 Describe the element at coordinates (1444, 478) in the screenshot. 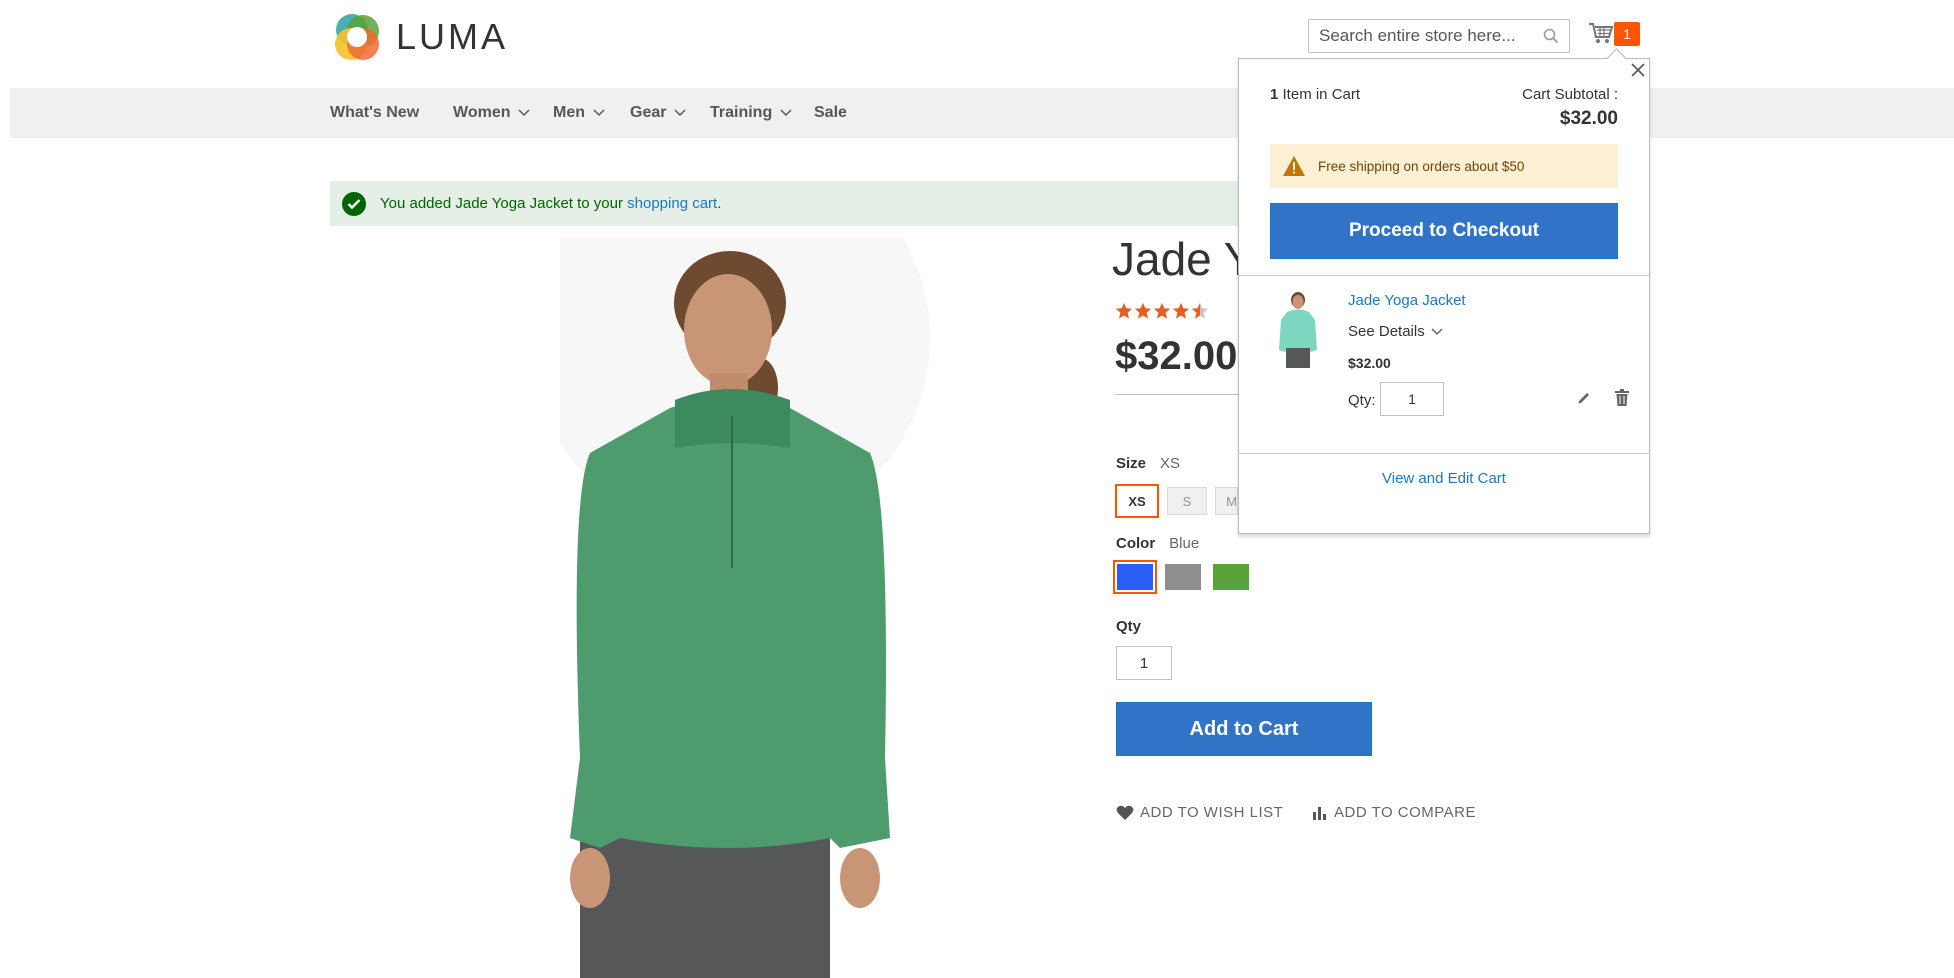

I see `view-and-edit-cart-link: View and Edit Cart` at that location.